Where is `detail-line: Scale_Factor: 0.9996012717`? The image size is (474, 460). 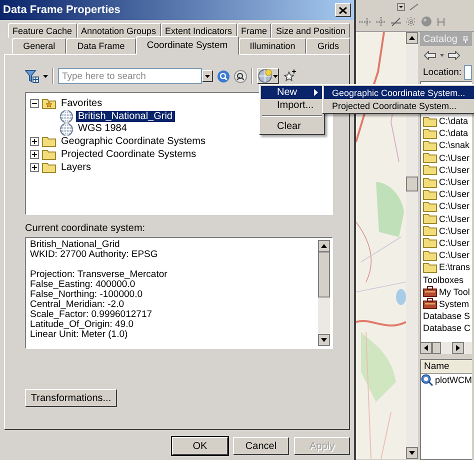 detail-line: Scale_Factor: 0.9996012717 is located at coordinates (92, 315).